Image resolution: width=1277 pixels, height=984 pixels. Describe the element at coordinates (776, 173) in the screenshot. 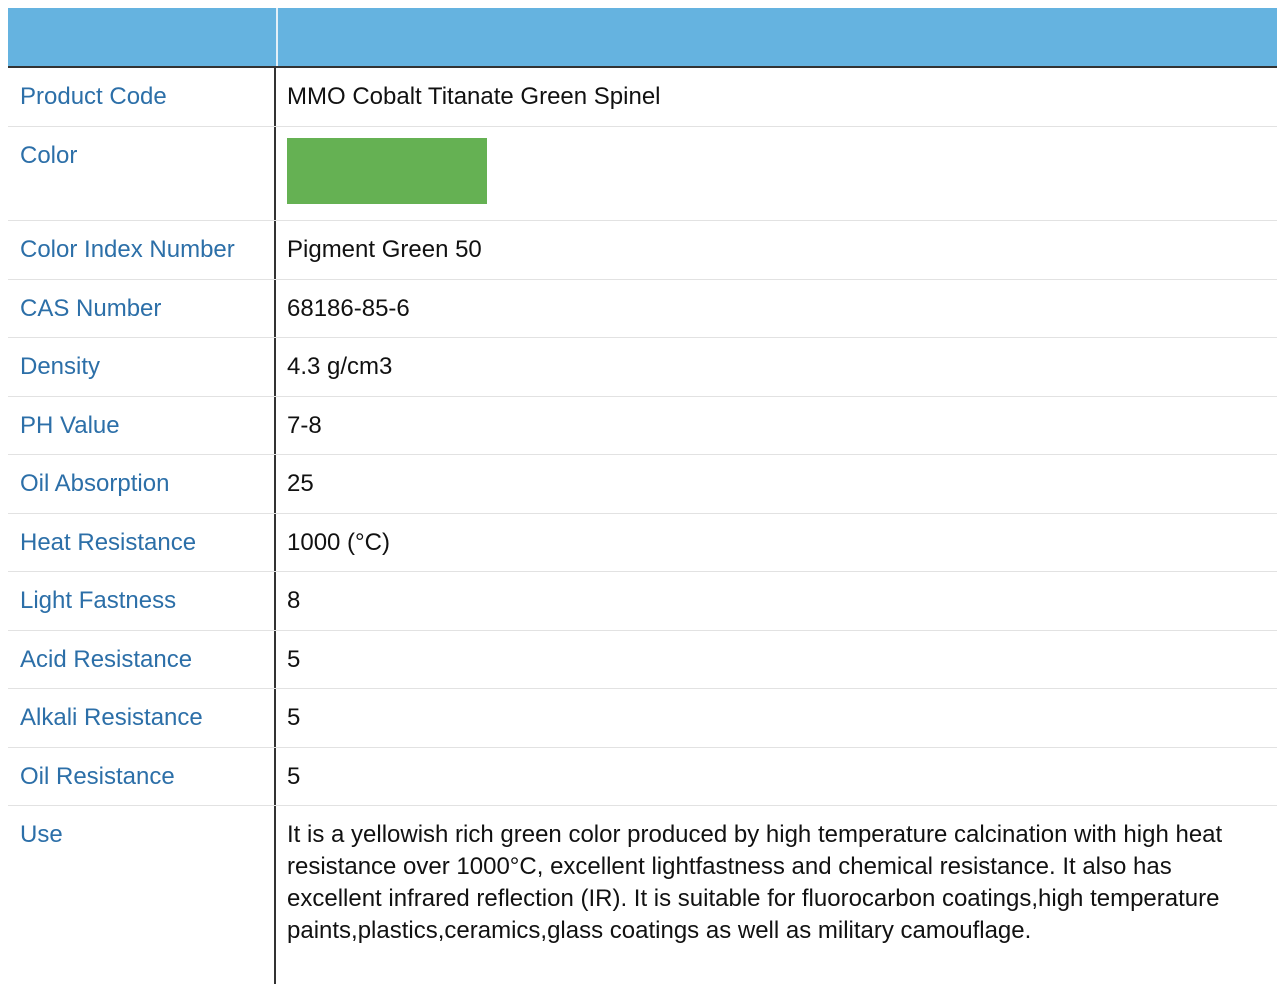

I see `value-color` at that location.